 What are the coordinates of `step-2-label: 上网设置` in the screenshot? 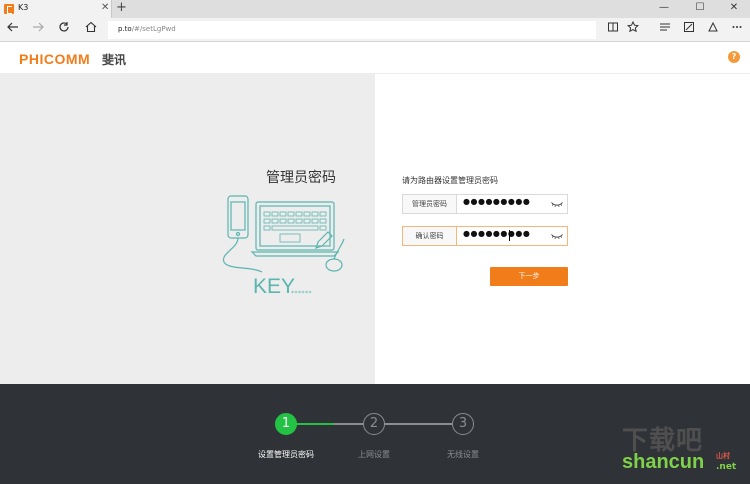 It's located at (374, 454).